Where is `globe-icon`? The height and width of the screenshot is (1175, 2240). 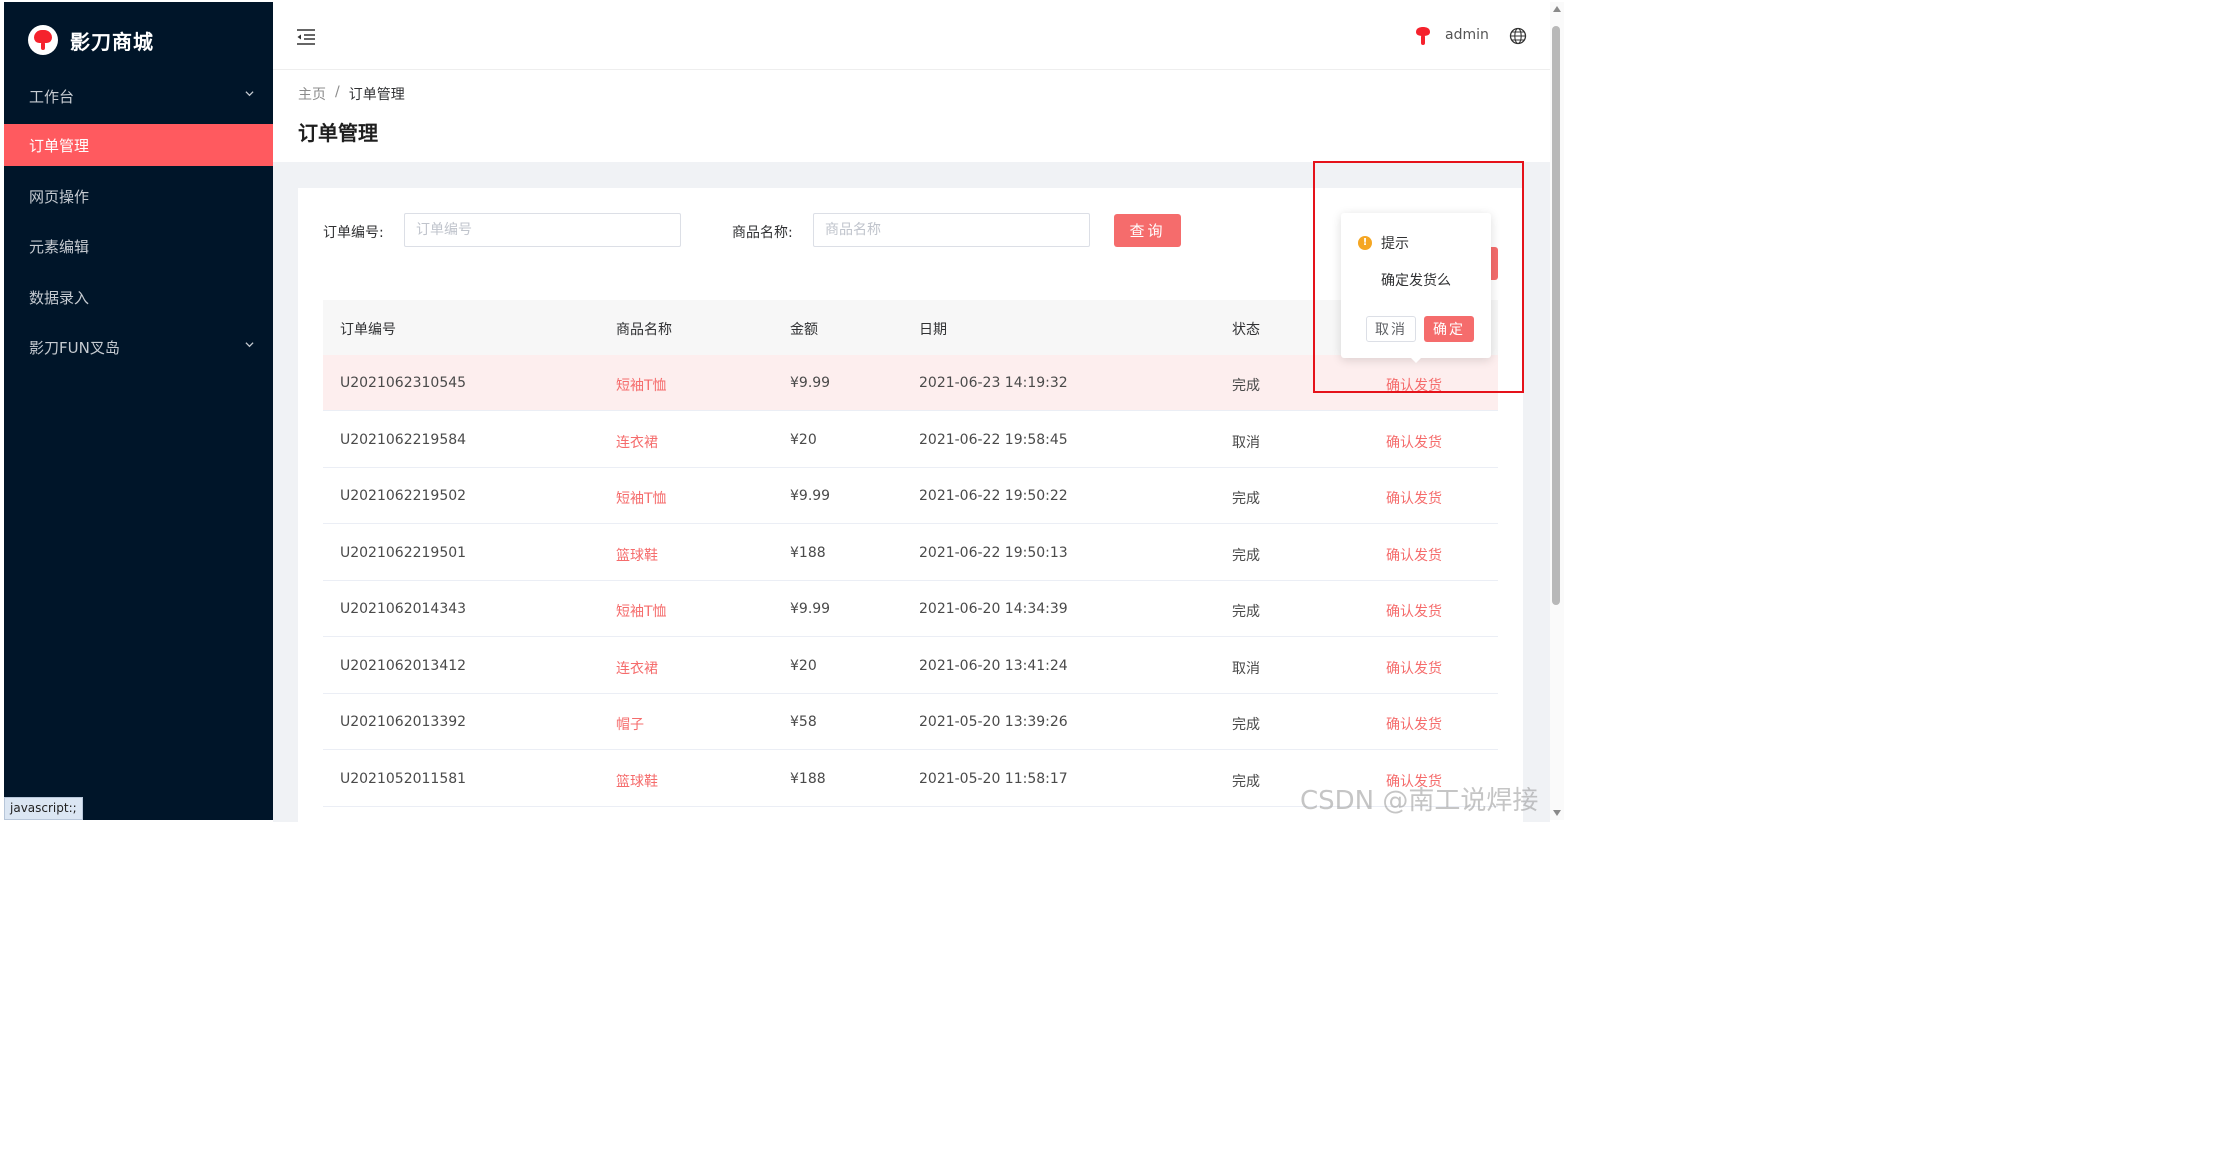
globe-icon is located at coordinates (1518, 36).